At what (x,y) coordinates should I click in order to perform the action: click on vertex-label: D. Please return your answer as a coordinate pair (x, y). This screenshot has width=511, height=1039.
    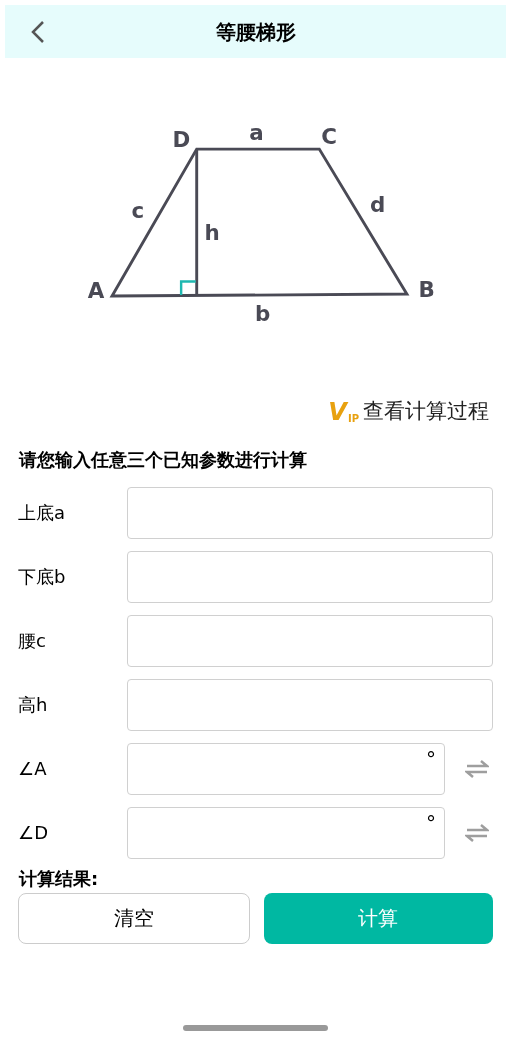
    Looking at the image, I should click on (181, 140).